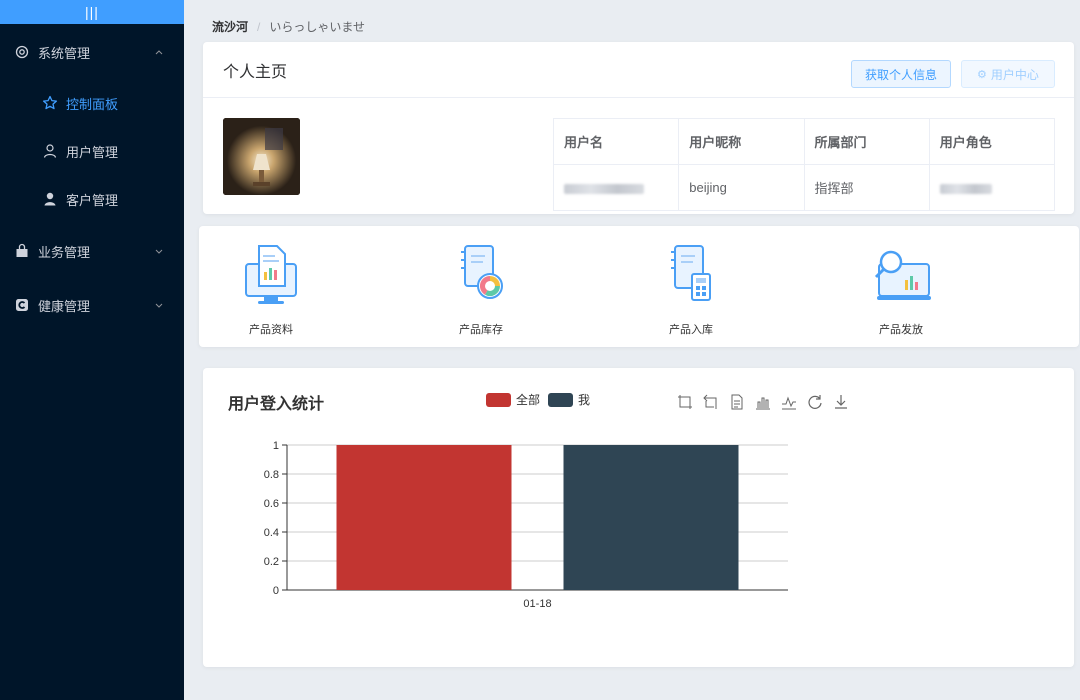  What do you see at coordinates (271, 475) in the screenshot?
I see `y-tick-label: 0.8` at bounding box center [271, 475].